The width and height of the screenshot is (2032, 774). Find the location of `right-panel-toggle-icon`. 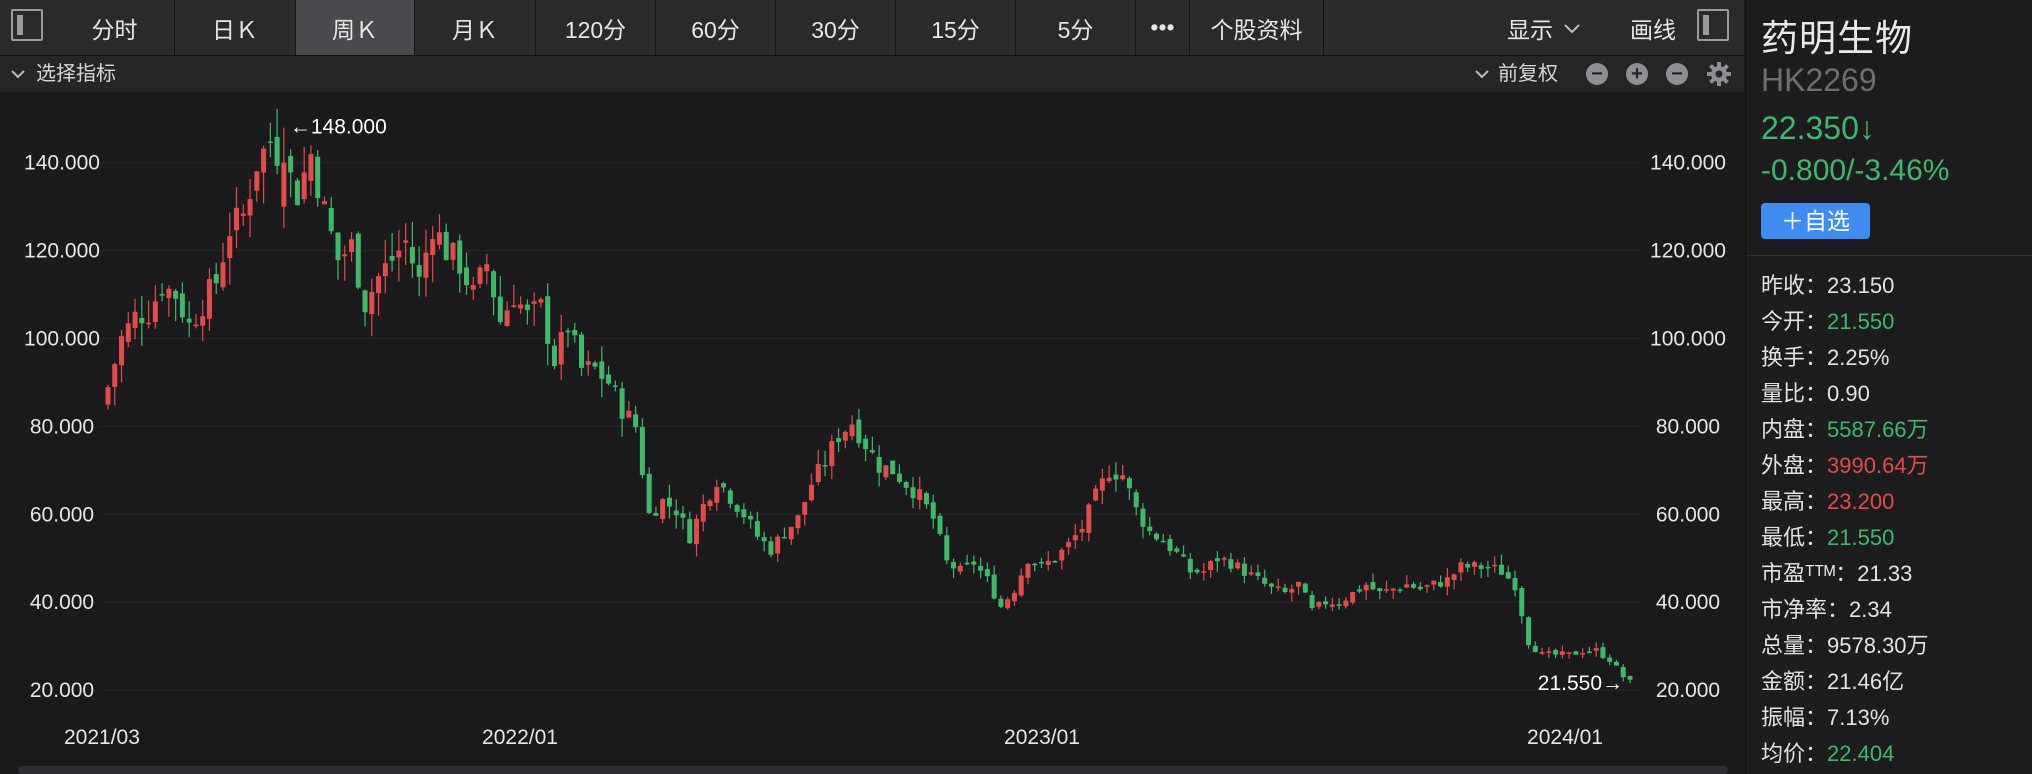

right-panel-toggle-icon is located at coordinates (1713, 25).